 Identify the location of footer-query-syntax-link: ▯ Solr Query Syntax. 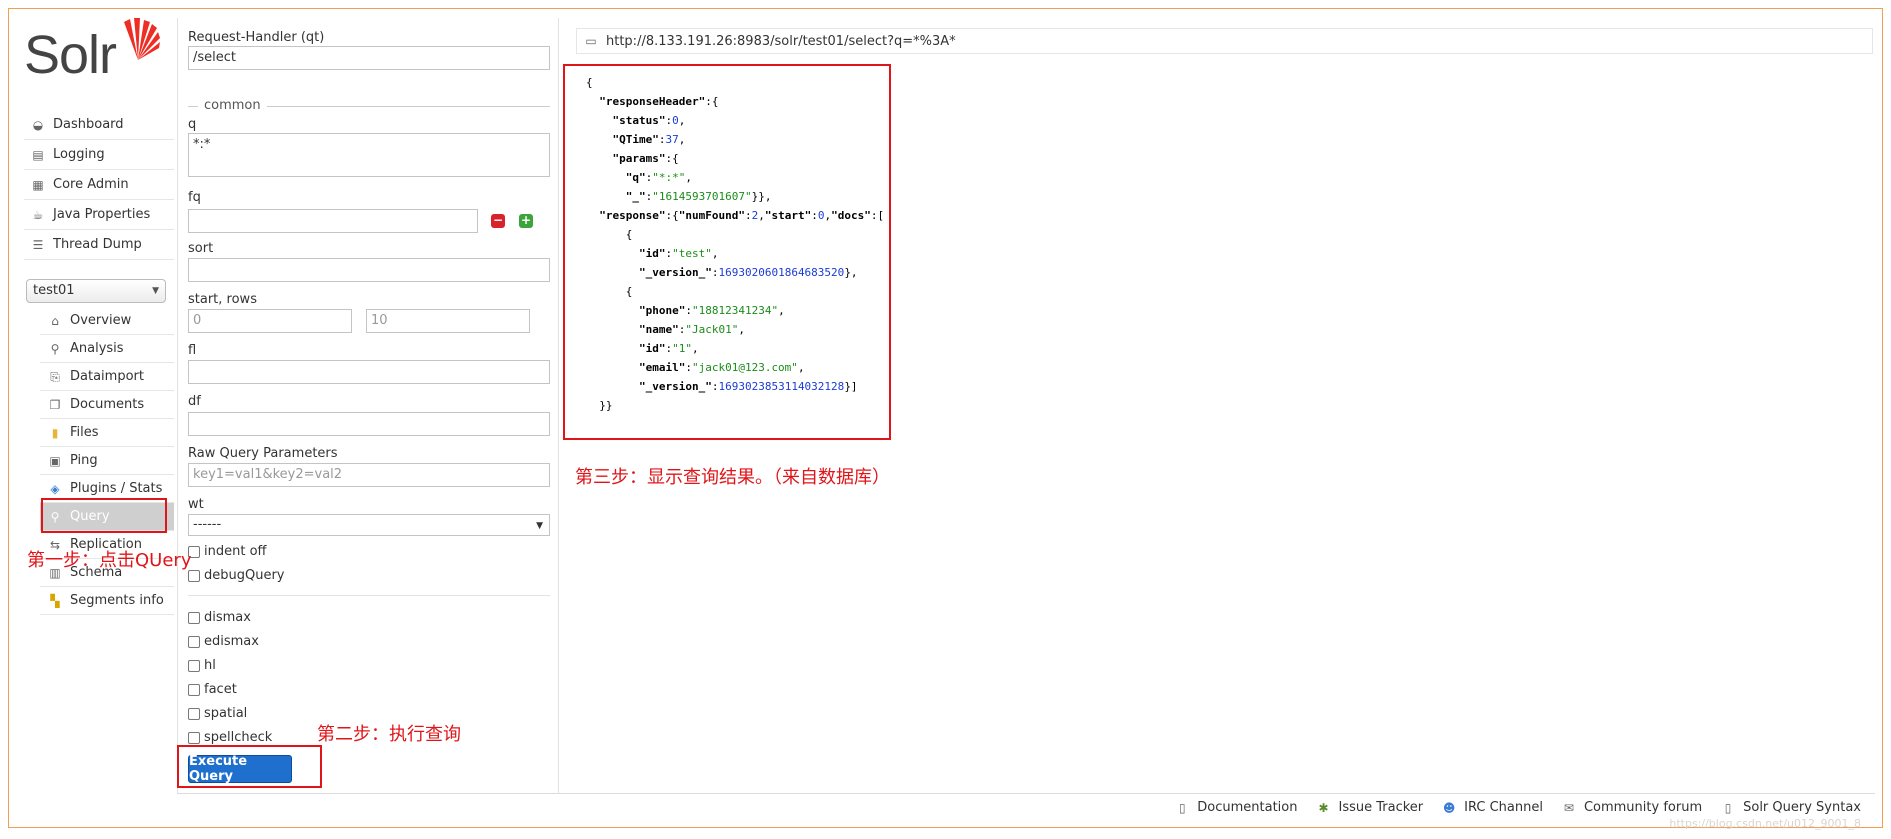
(1790, 807).